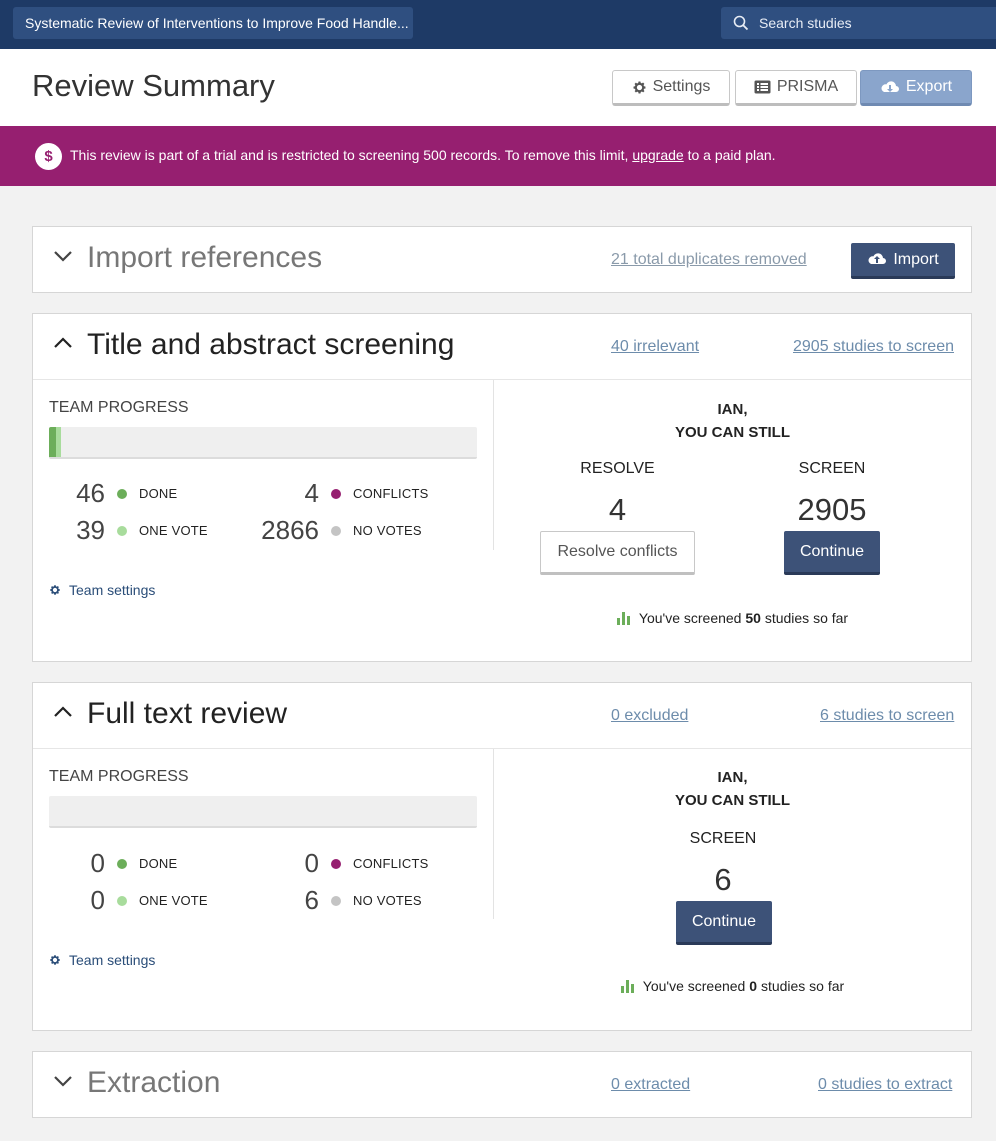 Image resolution: width=996 pixels, height=1141 pixels. Describe the element at coordinates (498, 87) in the screenshot. I see `page-header: Review Summary Settings PRISMA Export` at that location.